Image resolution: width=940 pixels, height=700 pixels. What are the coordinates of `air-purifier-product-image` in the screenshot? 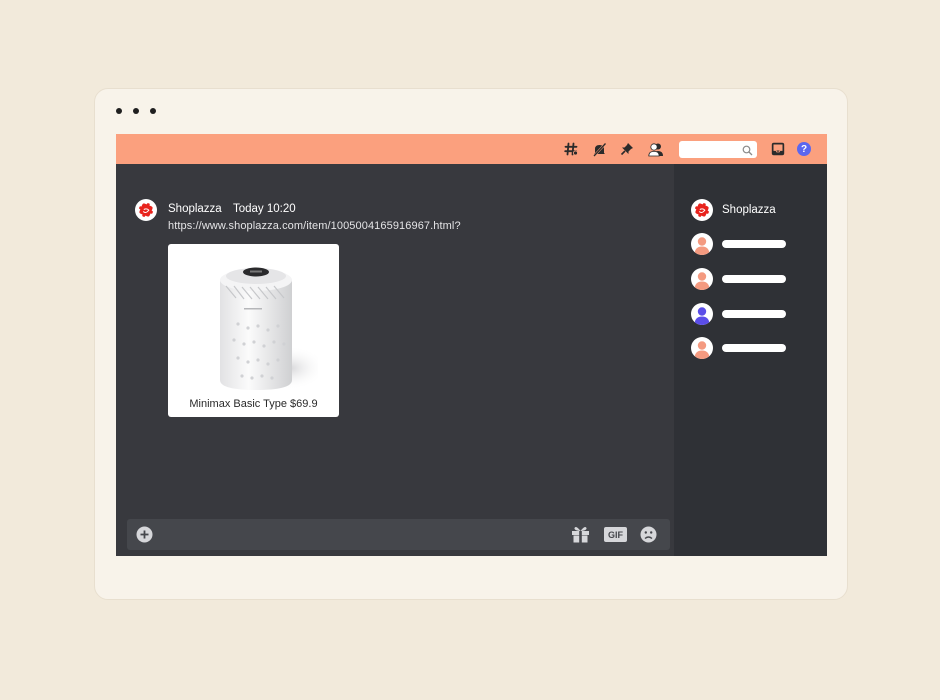 It's located at (269, 328).